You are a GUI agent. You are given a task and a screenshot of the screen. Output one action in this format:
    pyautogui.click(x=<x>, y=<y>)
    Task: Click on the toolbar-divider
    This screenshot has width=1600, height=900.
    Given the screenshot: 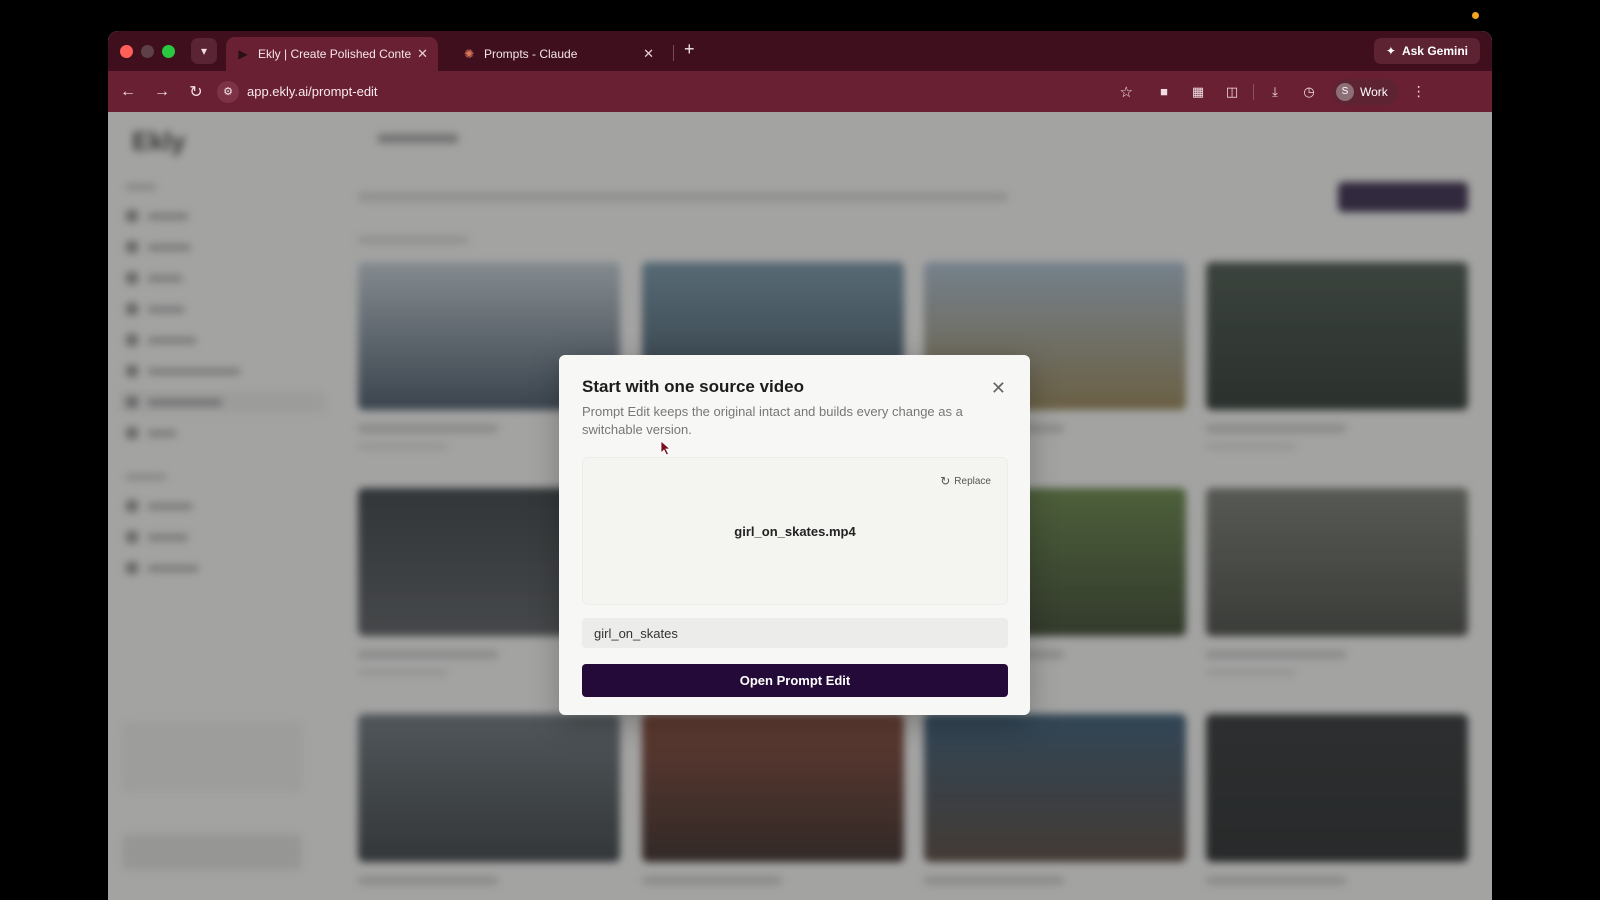 What is the action you would take?
    pyautogui.click(x=1253, y=91)
    